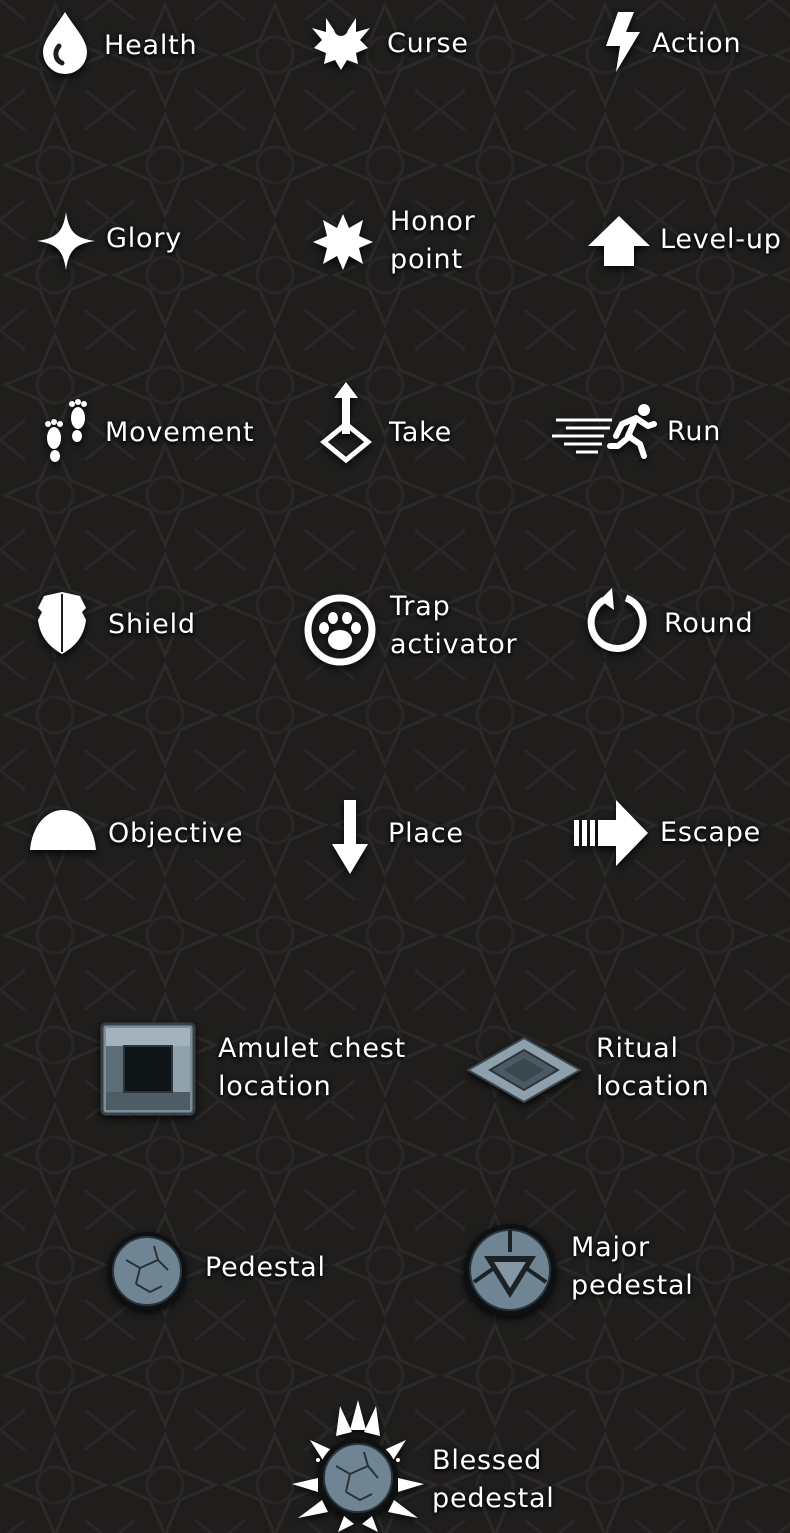 The height and width of the screenshot is (1533, 790). Describe the element at coordinates (67, 431) in the screenshot. I see `footprints-icon` at that location.